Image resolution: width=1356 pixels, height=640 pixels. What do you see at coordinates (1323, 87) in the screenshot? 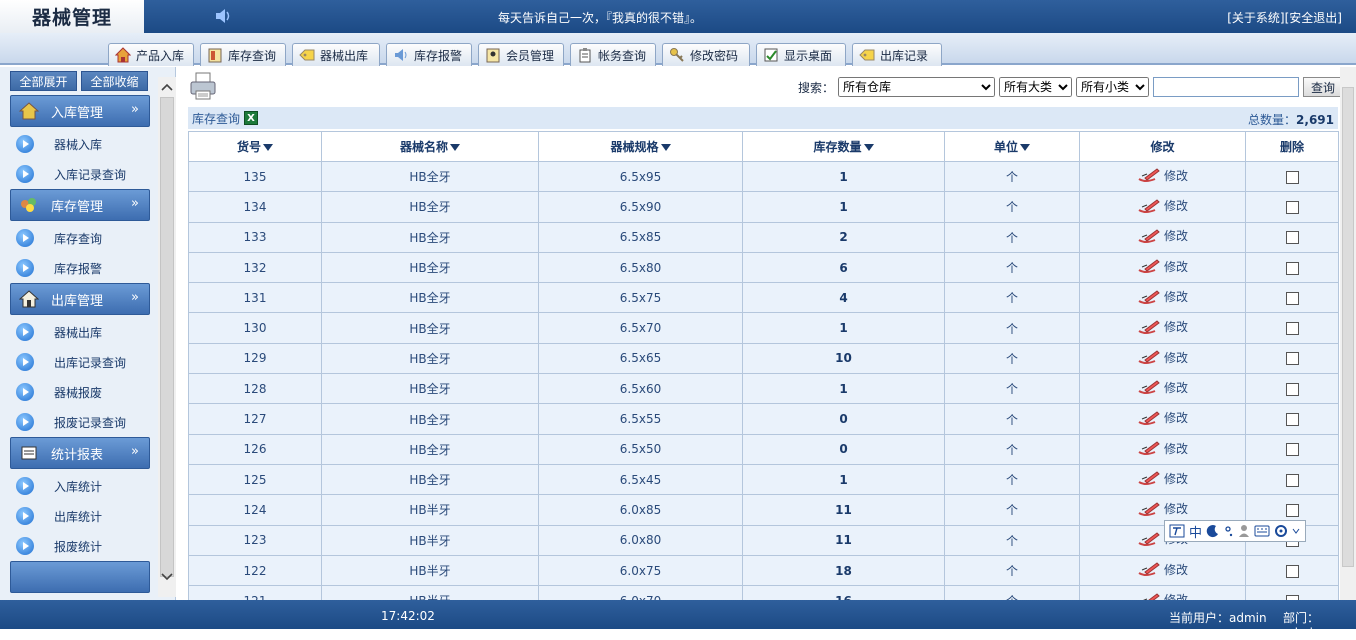
I see `search-button: 查询` at bounding box center [1323, 87].